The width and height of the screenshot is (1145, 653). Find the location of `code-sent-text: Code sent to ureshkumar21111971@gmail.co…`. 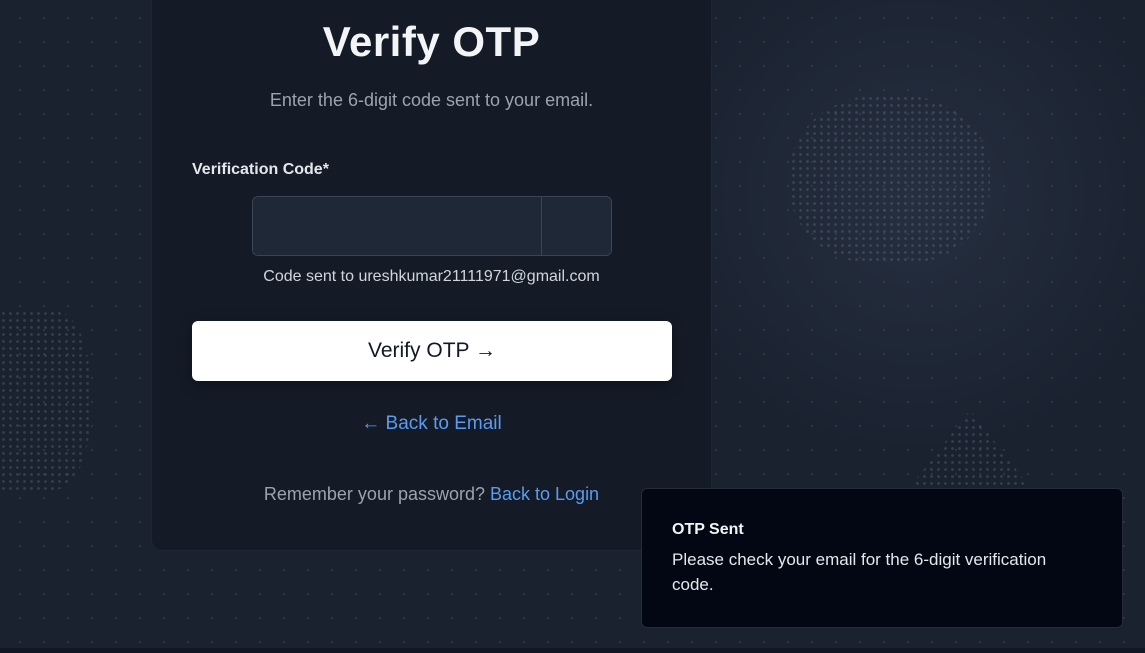

code-sent-text: Code sent to ureshkumar21111971@gmail.co… is located at coordinates (431, 276).